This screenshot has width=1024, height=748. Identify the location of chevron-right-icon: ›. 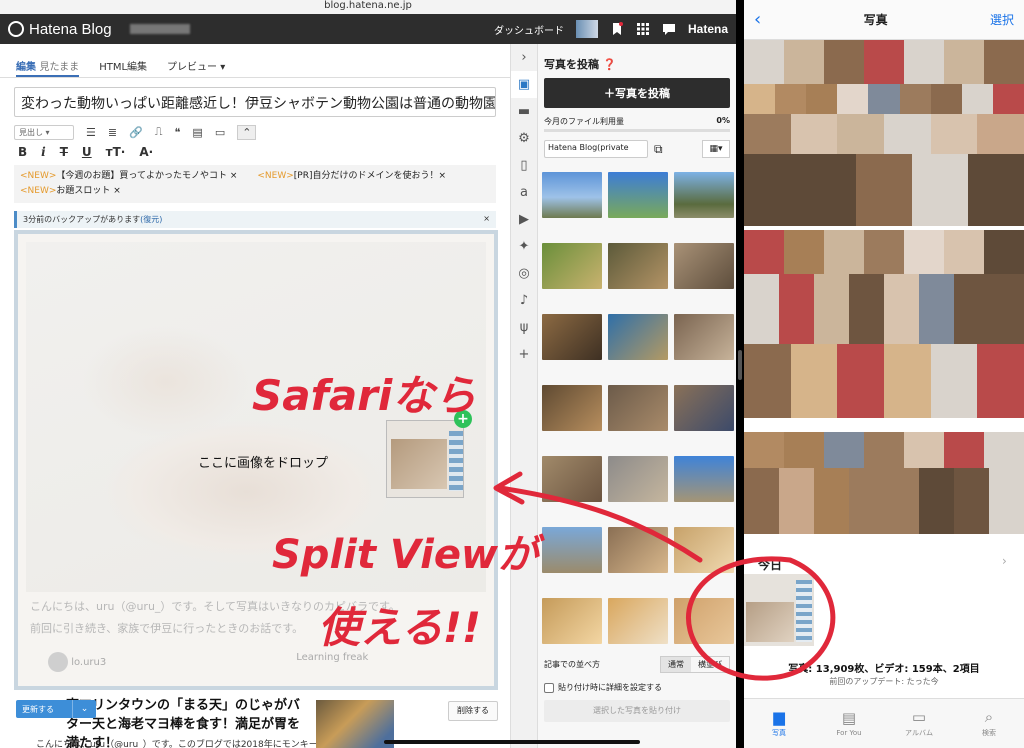
(1004, 561).